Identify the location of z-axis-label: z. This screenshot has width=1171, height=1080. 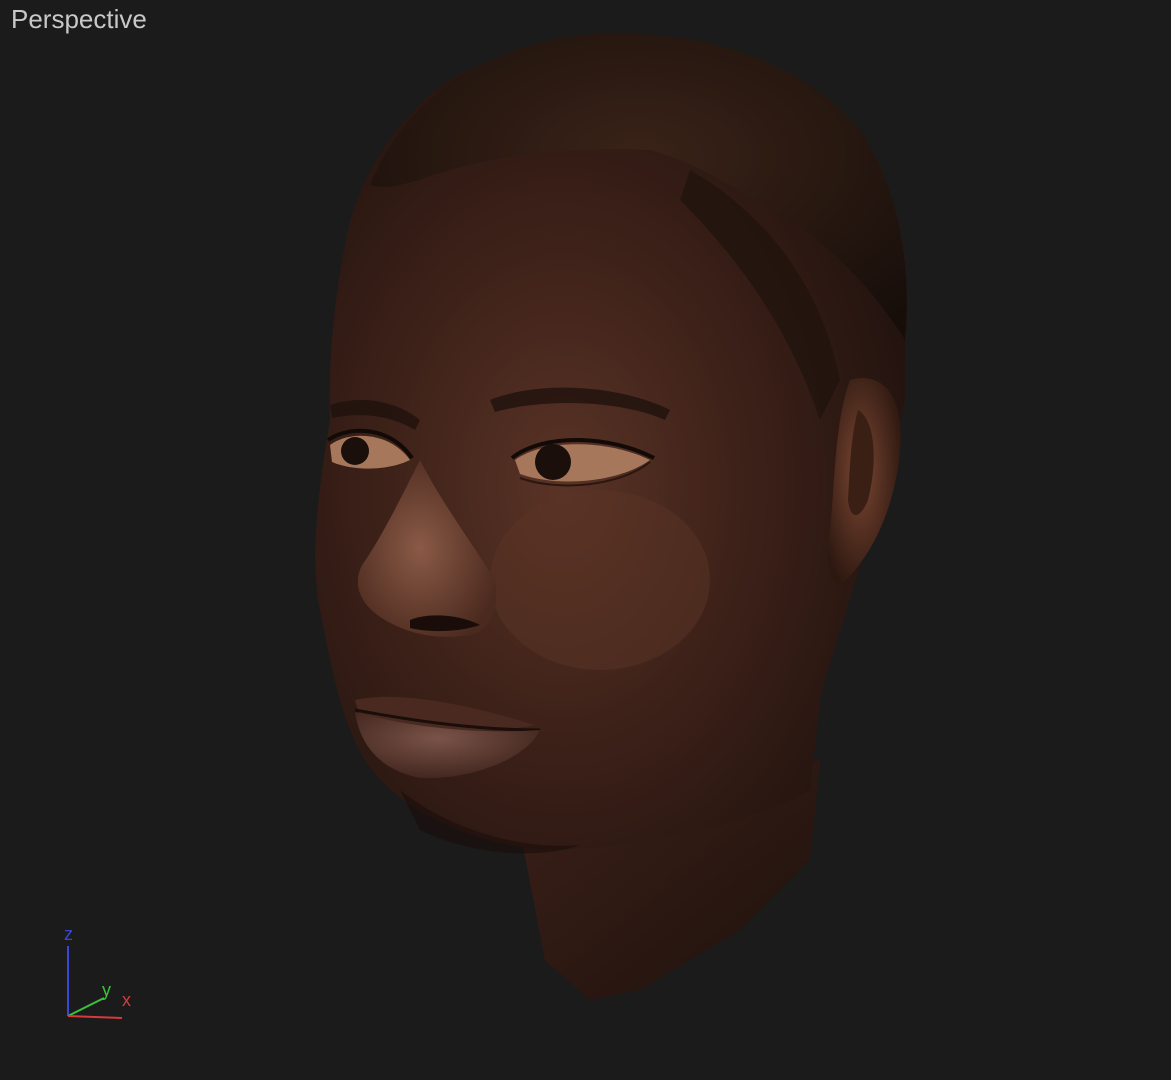
(68, 934).